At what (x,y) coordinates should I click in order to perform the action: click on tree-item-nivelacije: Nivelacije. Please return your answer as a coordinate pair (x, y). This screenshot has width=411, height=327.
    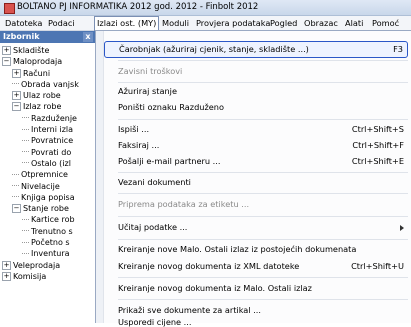
    Looking at the image, I should click on (47, 186).